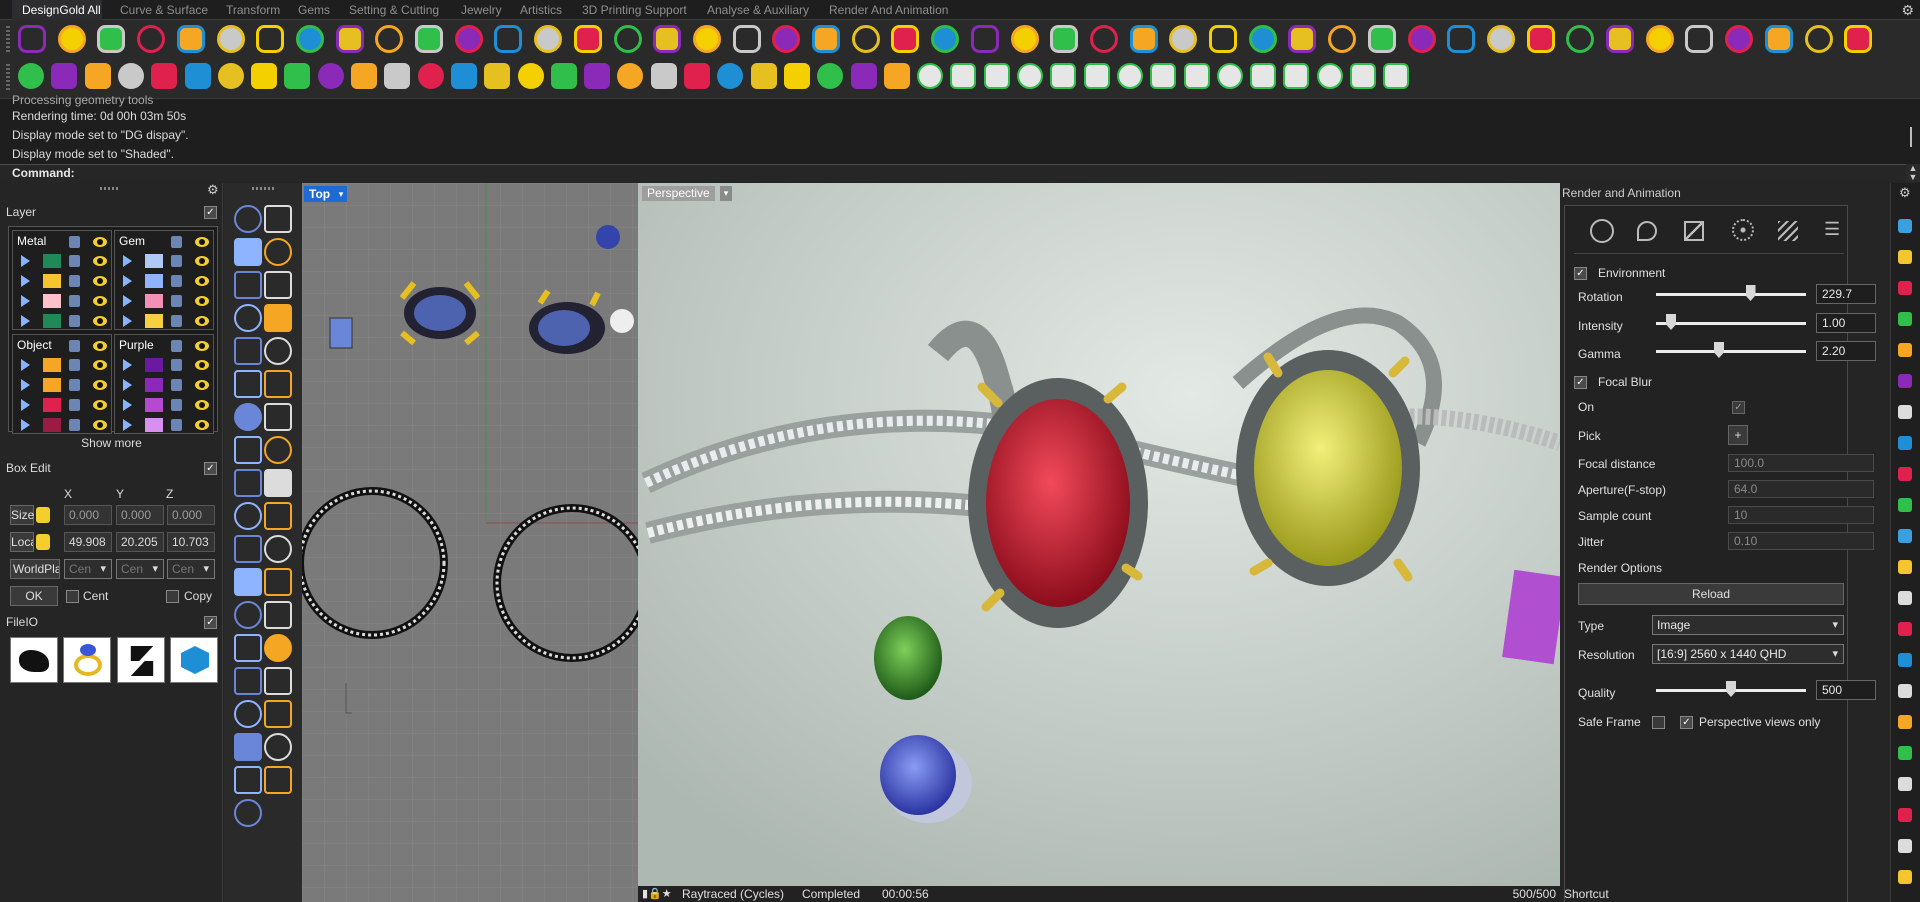 This screenshot has height=902, width=1920. What do you see at coordinates (865, 39) in the screenshot?
I see `grid-icon` at bounding box center [865, 39].